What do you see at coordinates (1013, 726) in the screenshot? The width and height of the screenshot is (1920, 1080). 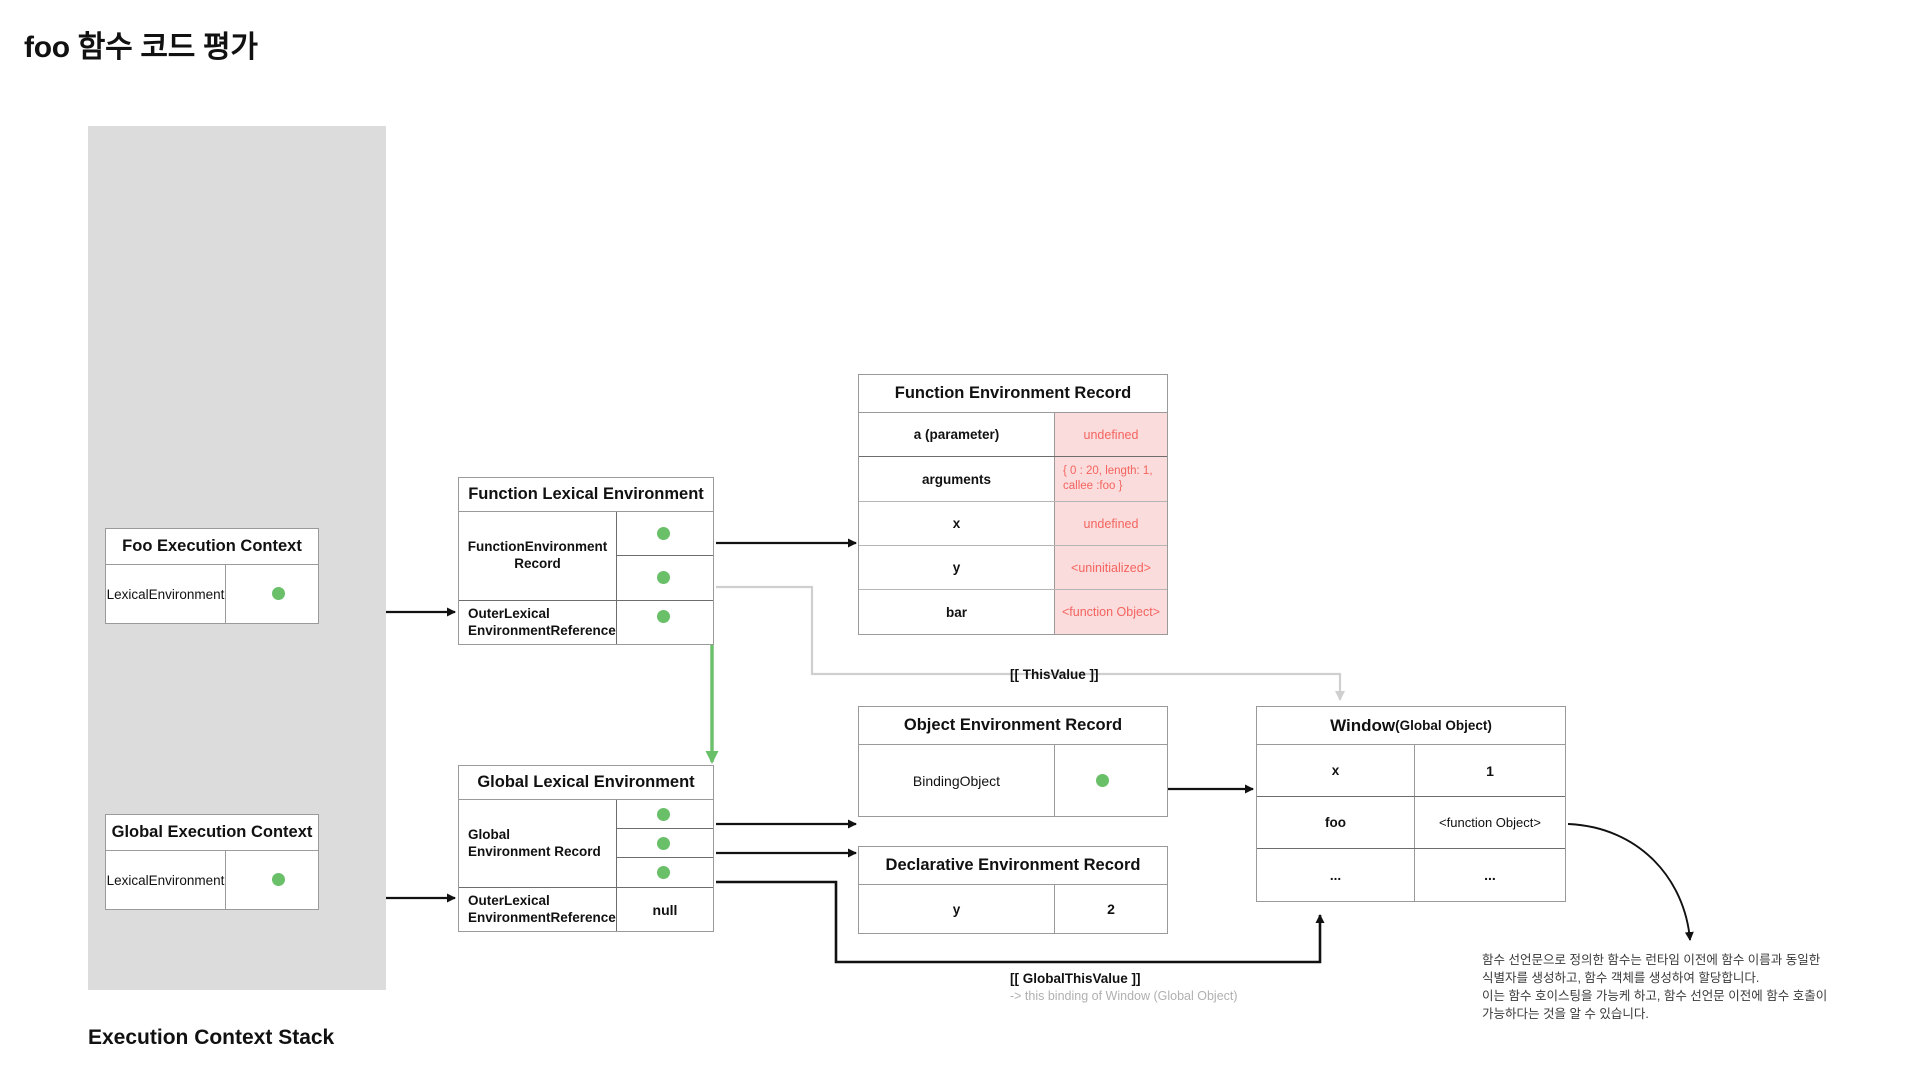 I see `object-environment-record-title: Object Environment Record` at bounding box center [1013, 726].